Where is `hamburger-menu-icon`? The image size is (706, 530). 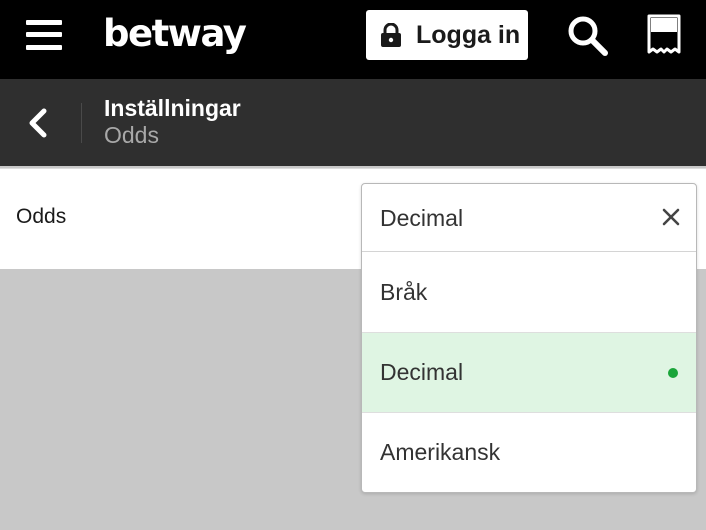 hamburger-menu-icon is located at coordinates (44, 35).